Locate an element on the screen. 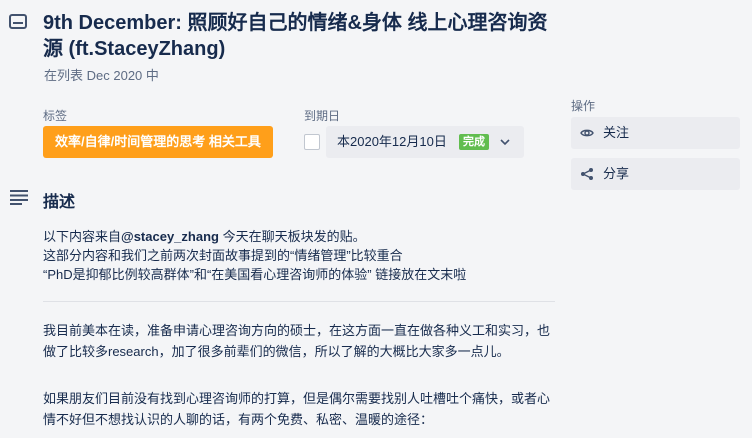 Image resolution: width=752 pixels, height=438 pixels. card-list-location: 在列表 Dec 2020 中 is located at coordinates (101, 74).